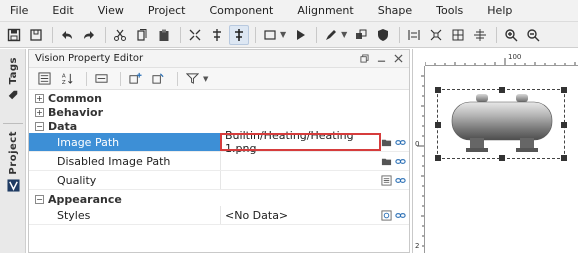  Describe the element at coordinates (239, 34) in the screenshot. I see `active-layers-icon` at that location.